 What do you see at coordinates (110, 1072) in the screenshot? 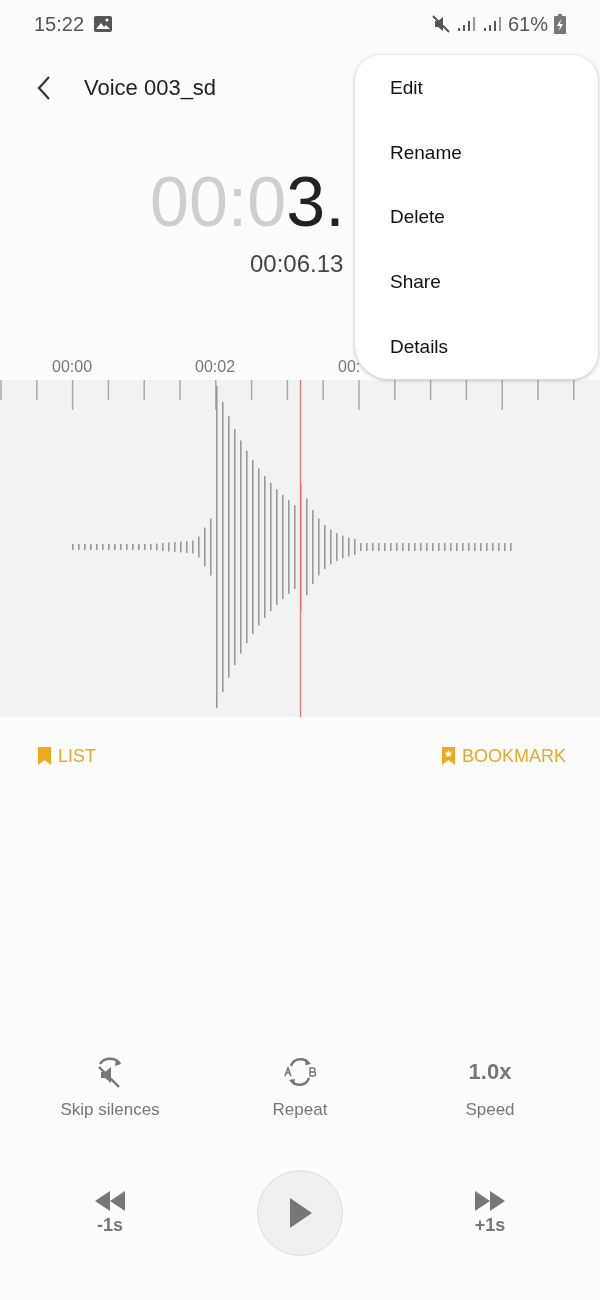
I see `skip-silence-icon` at bounding box center [110, 1072].